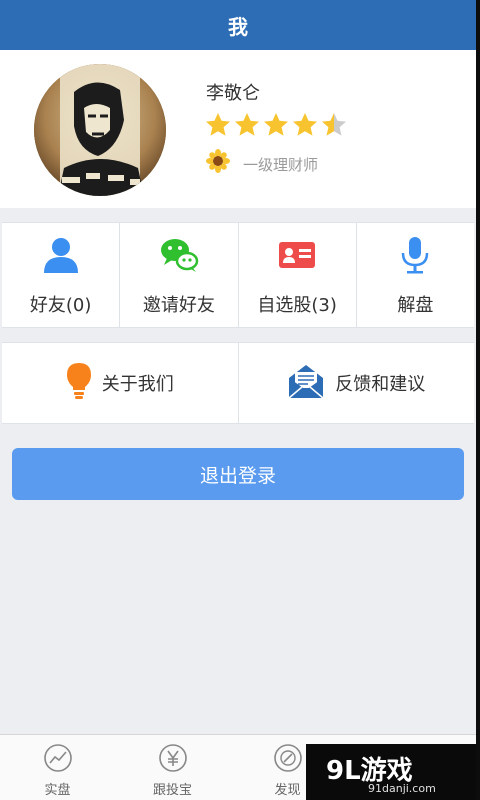 Image resolution: width=480 pixels, height=800 pixels. What do you see at coordinates (306, 383) in the screenshot?
I see `envelope-icon` at bounding box center [306, 383].